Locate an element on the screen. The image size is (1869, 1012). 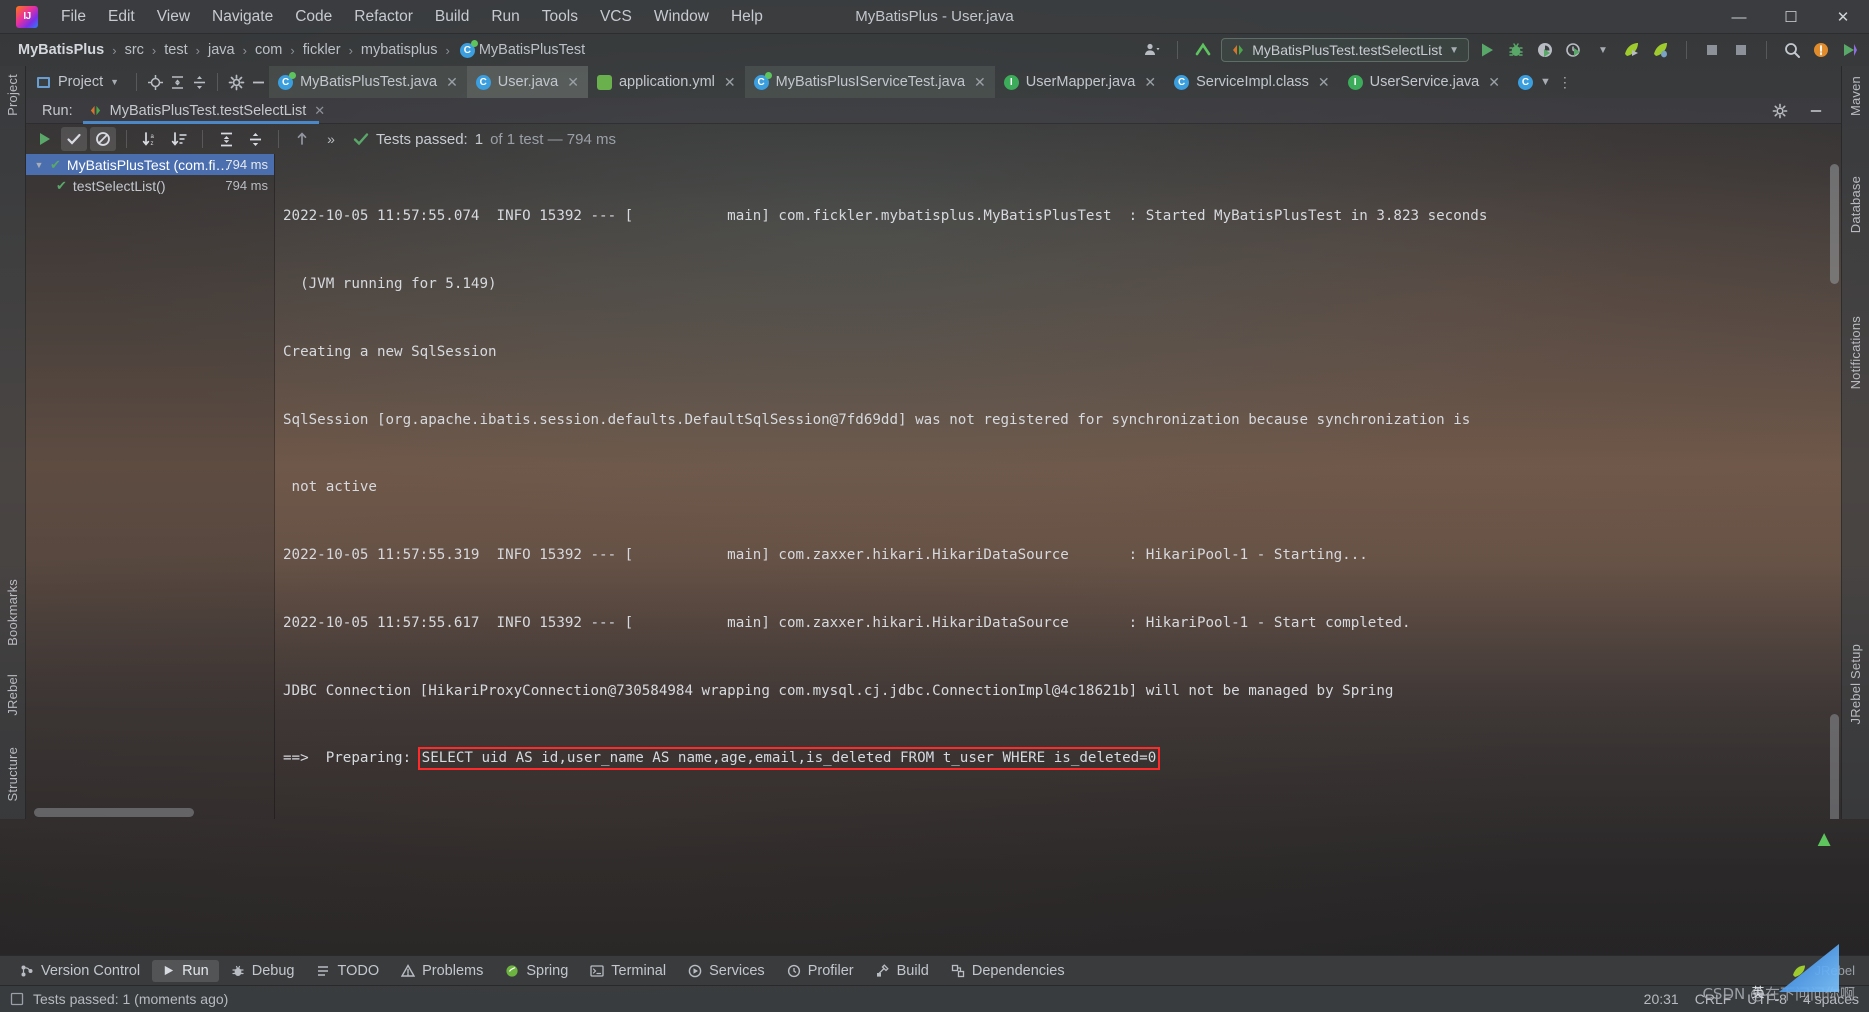
plugin-icon is located at coordinates (1850, 50).